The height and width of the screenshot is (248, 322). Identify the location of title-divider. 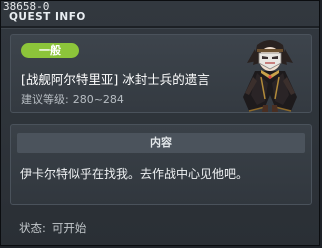
(160, 27).